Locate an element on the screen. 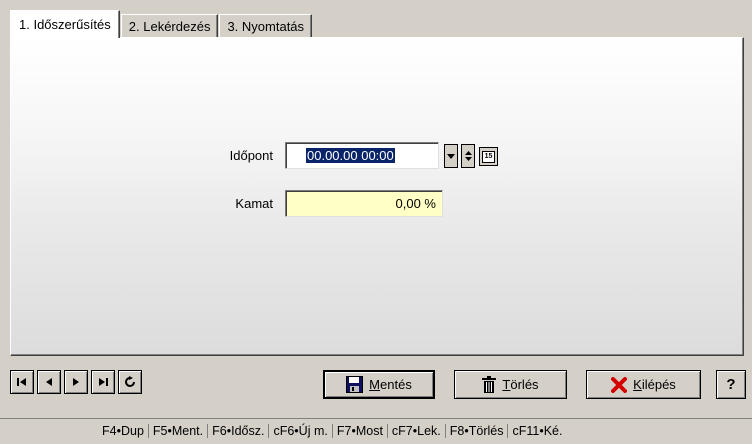  tab-label: 2. Lekérdezés is located at coordinates (169, 26).